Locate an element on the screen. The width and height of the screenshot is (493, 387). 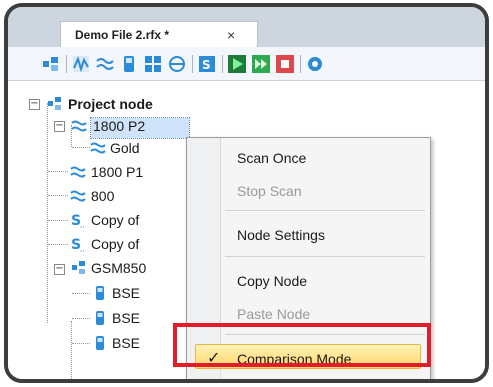
tab-title: Demo File 2.rfx * is located at coordinates (122, 35).